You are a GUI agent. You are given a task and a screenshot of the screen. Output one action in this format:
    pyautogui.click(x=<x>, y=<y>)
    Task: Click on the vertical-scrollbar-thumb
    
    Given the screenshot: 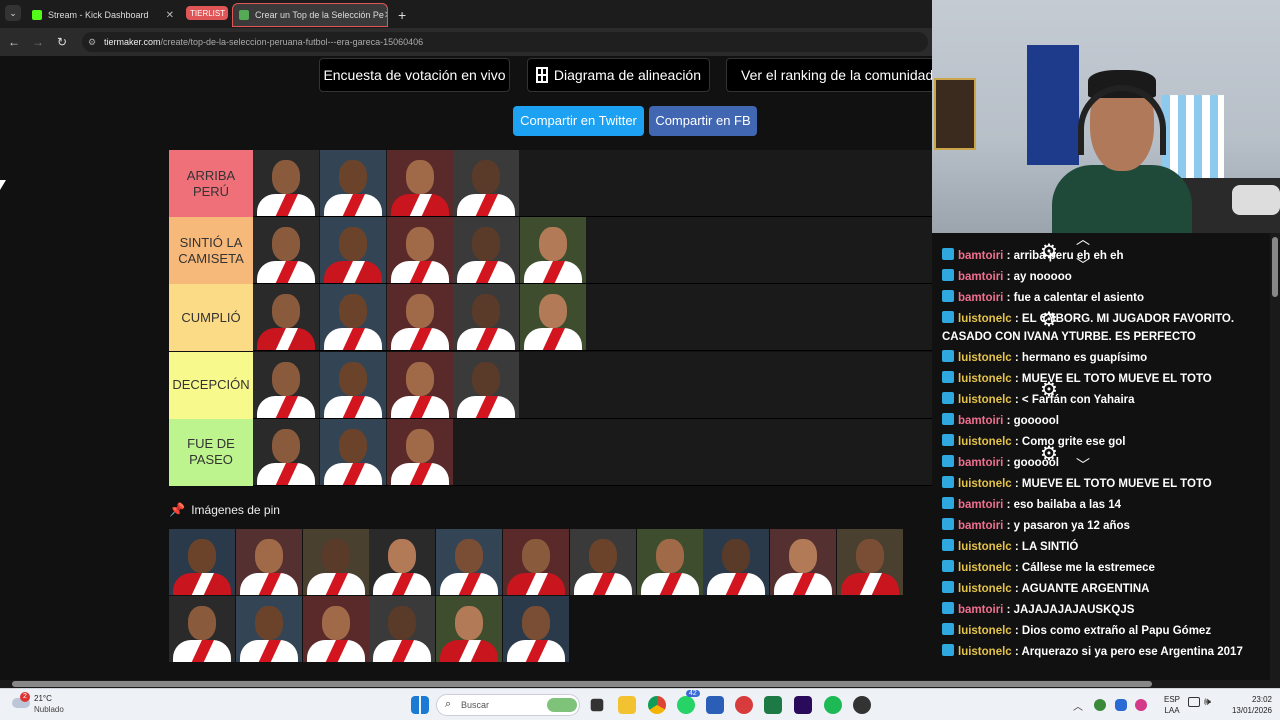 What is the action you would take?
    pyautogui.click(x=1275, y=267)
    